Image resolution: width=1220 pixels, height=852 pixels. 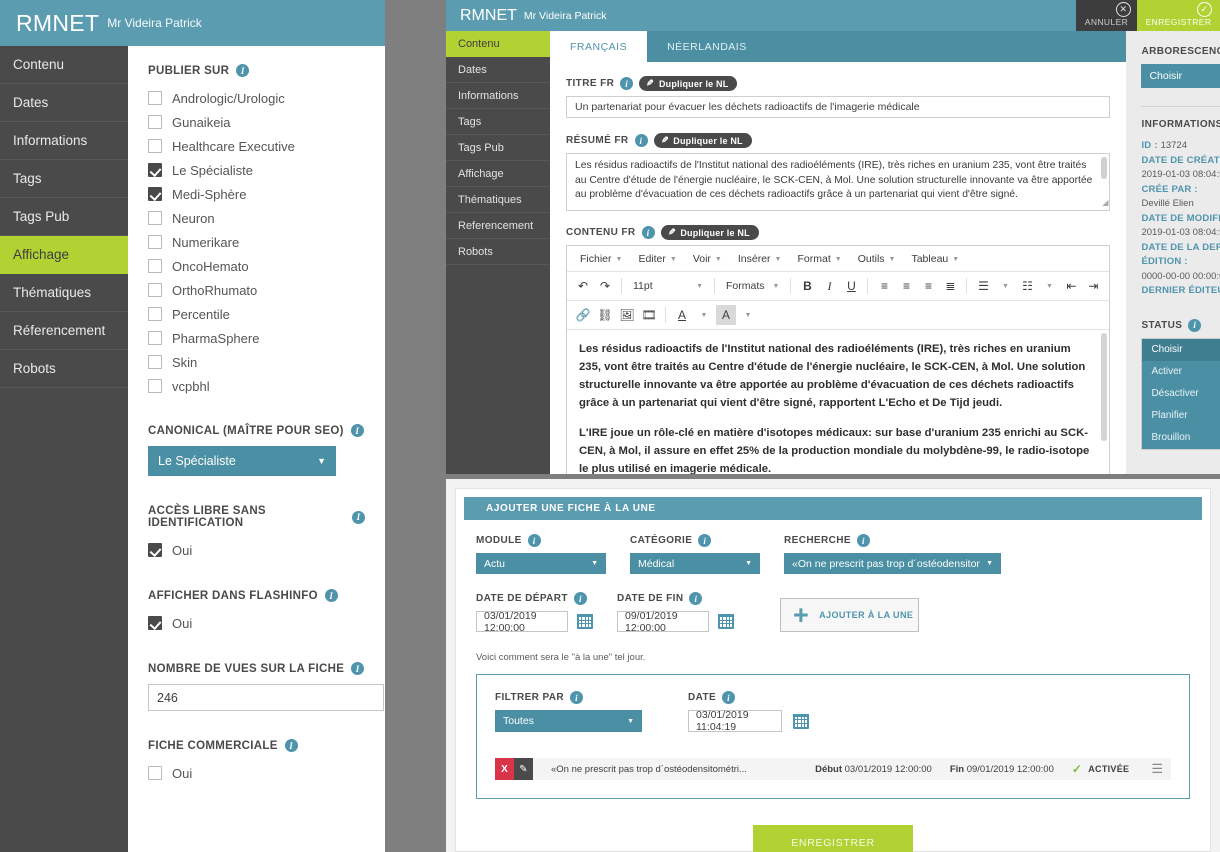 I want to click on list-item: Neuron, so click(x=256, y=218).